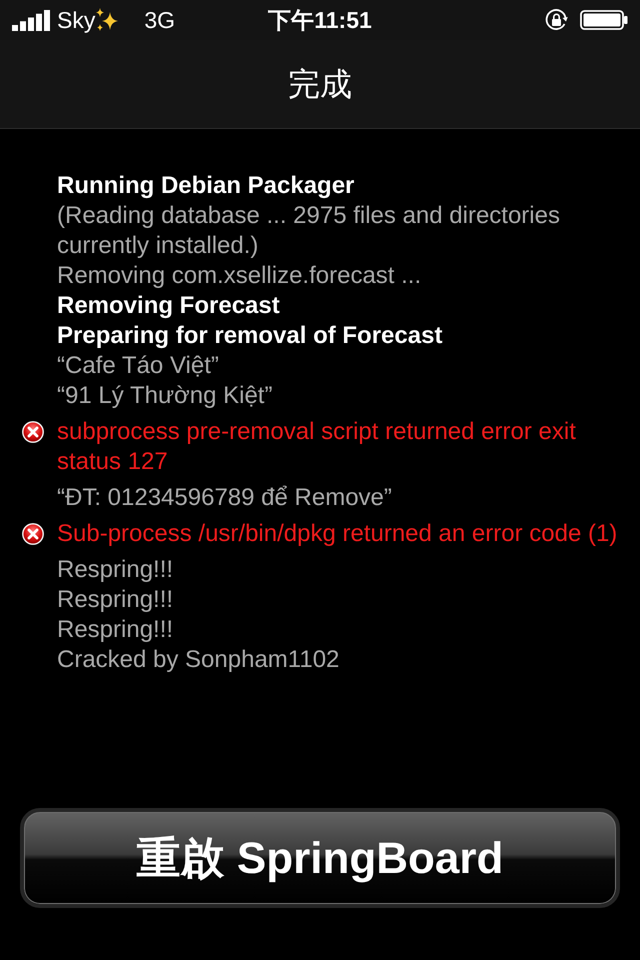 This screenshot has width=640, height=960. I want to click on restart-springboard-button: 重啟 SpringBoard, so click(320, 858).